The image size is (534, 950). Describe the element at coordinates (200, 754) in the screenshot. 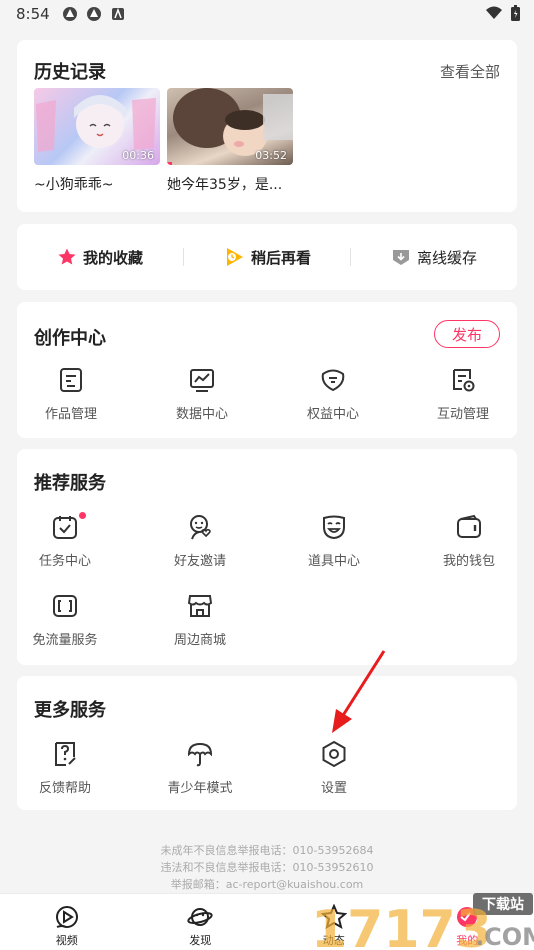

I see `umbrella-icon` at that location.